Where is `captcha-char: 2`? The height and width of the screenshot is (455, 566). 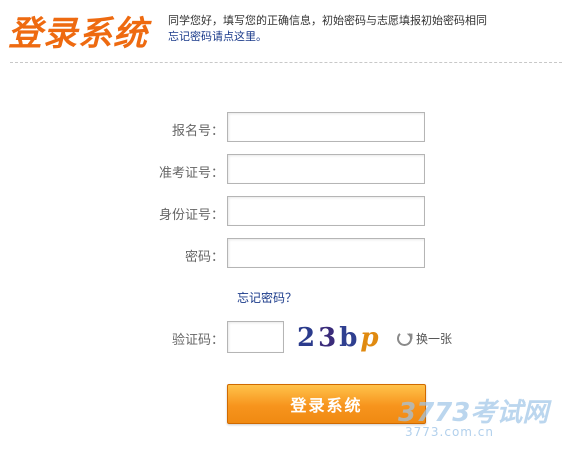 captcha-char: 2 is located at coordinates (308, 338).